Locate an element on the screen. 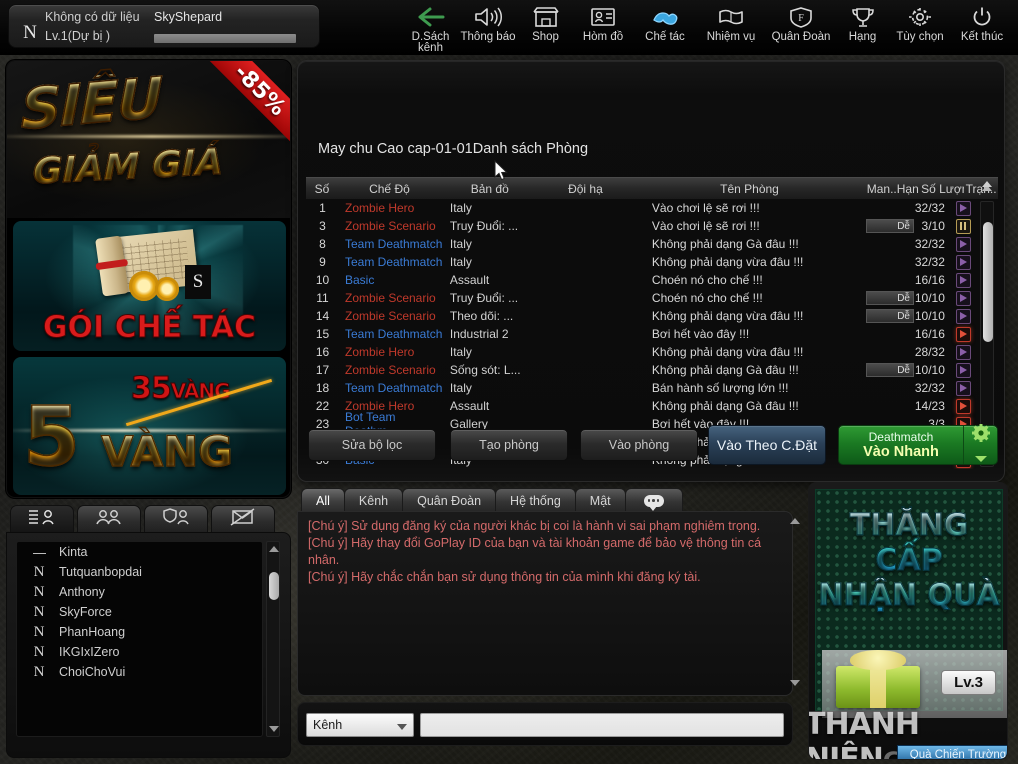  nav-rank: Hạng is located at coordinates (862, 27).